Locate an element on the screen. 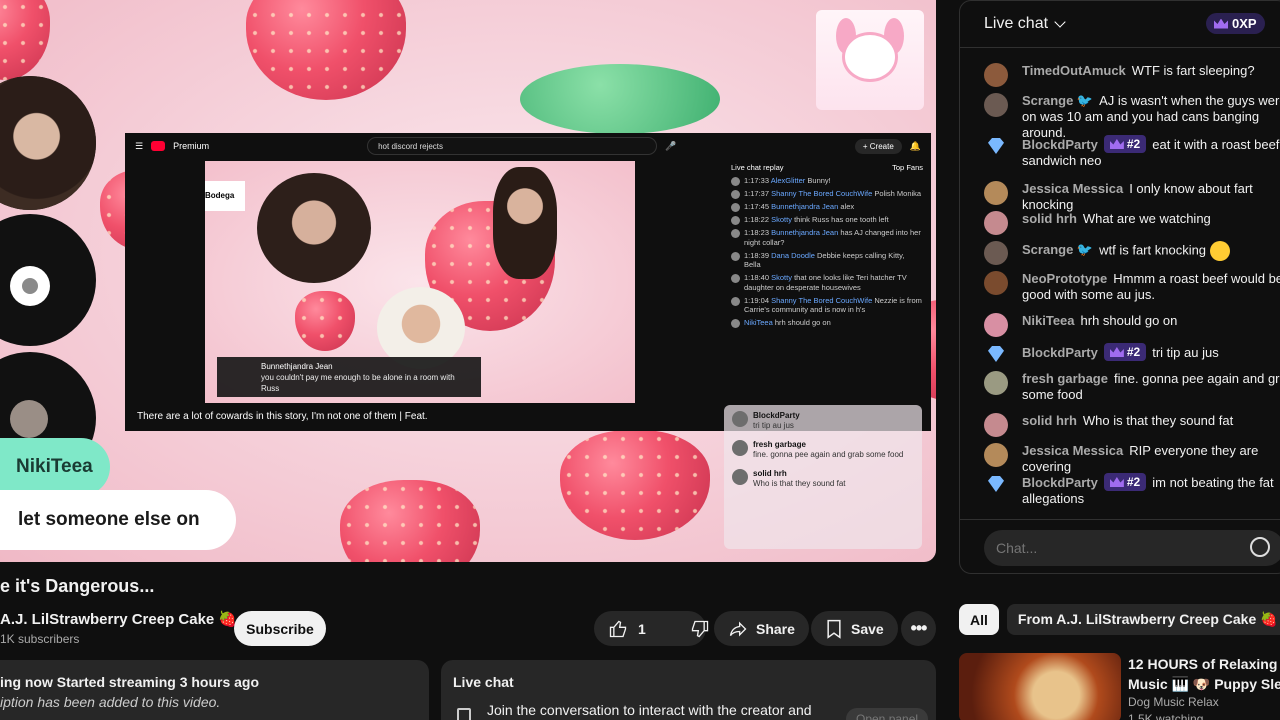 Image resolution: width=1280 pixels, height=720 pixels. subscribe-button: Subscribe is located at coordinates (280, 628).